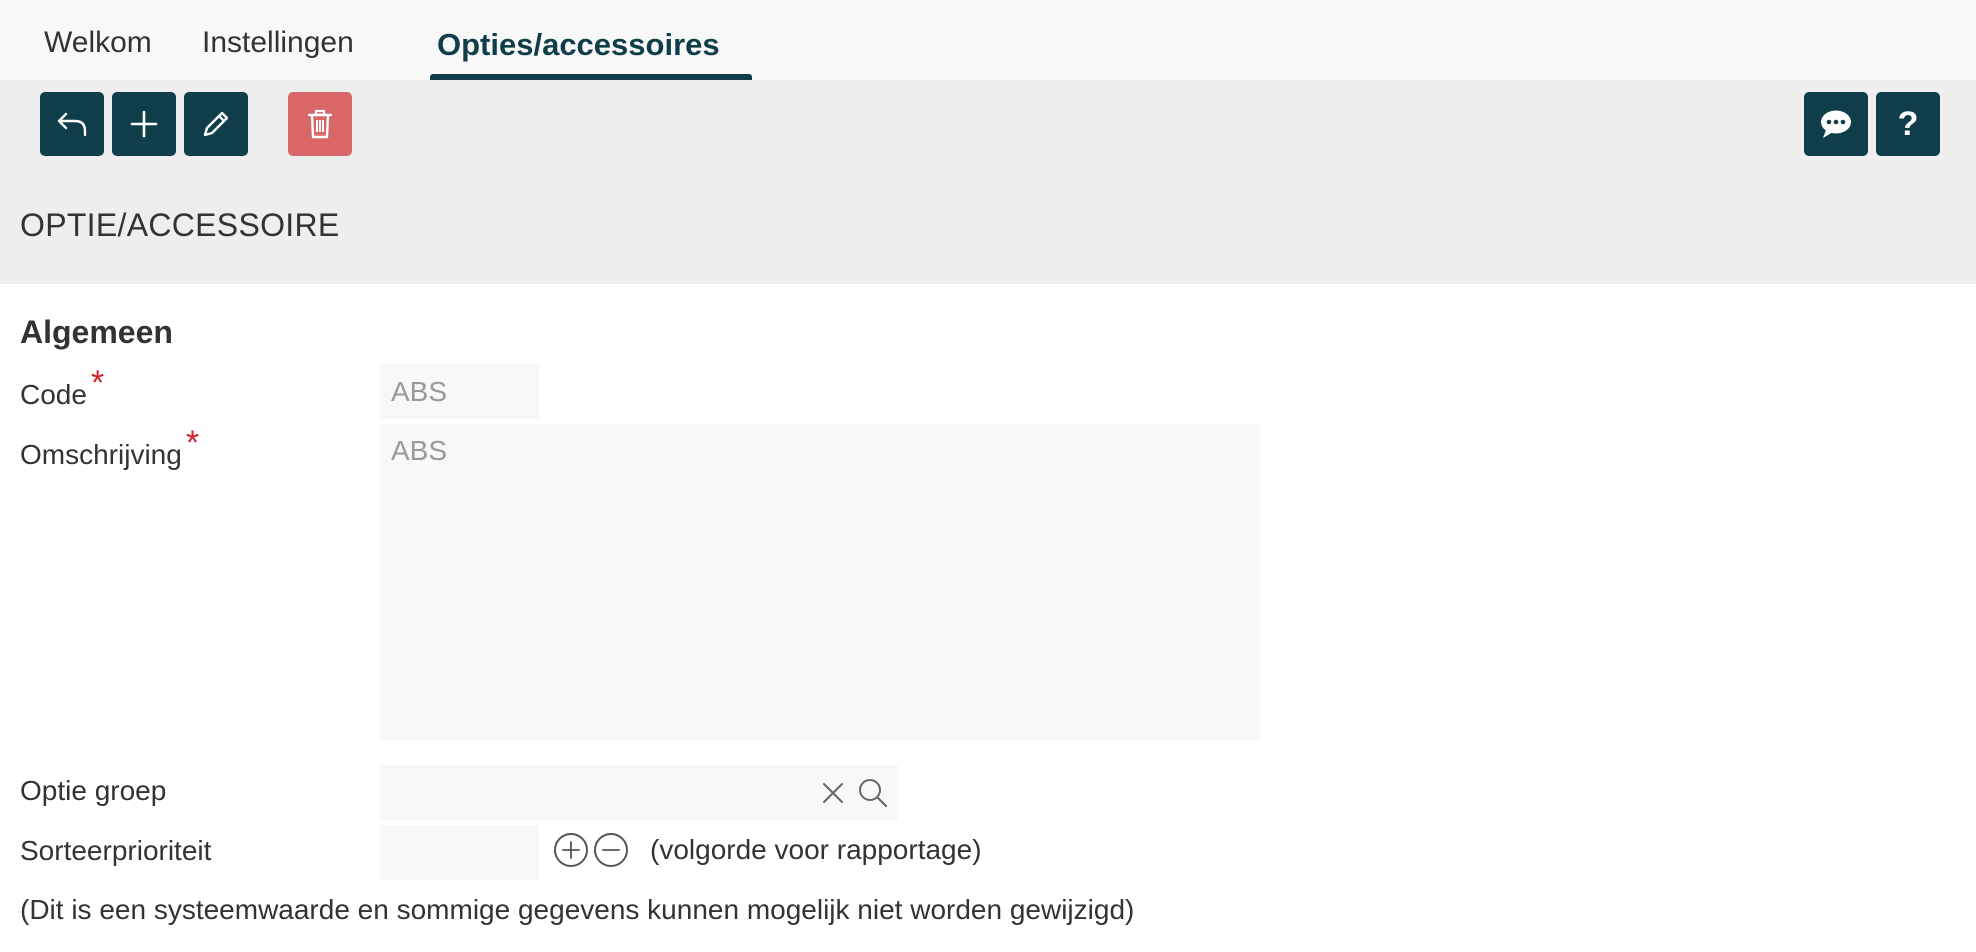  I want to click on description-label: Omschrijving *, so click(109, 448).